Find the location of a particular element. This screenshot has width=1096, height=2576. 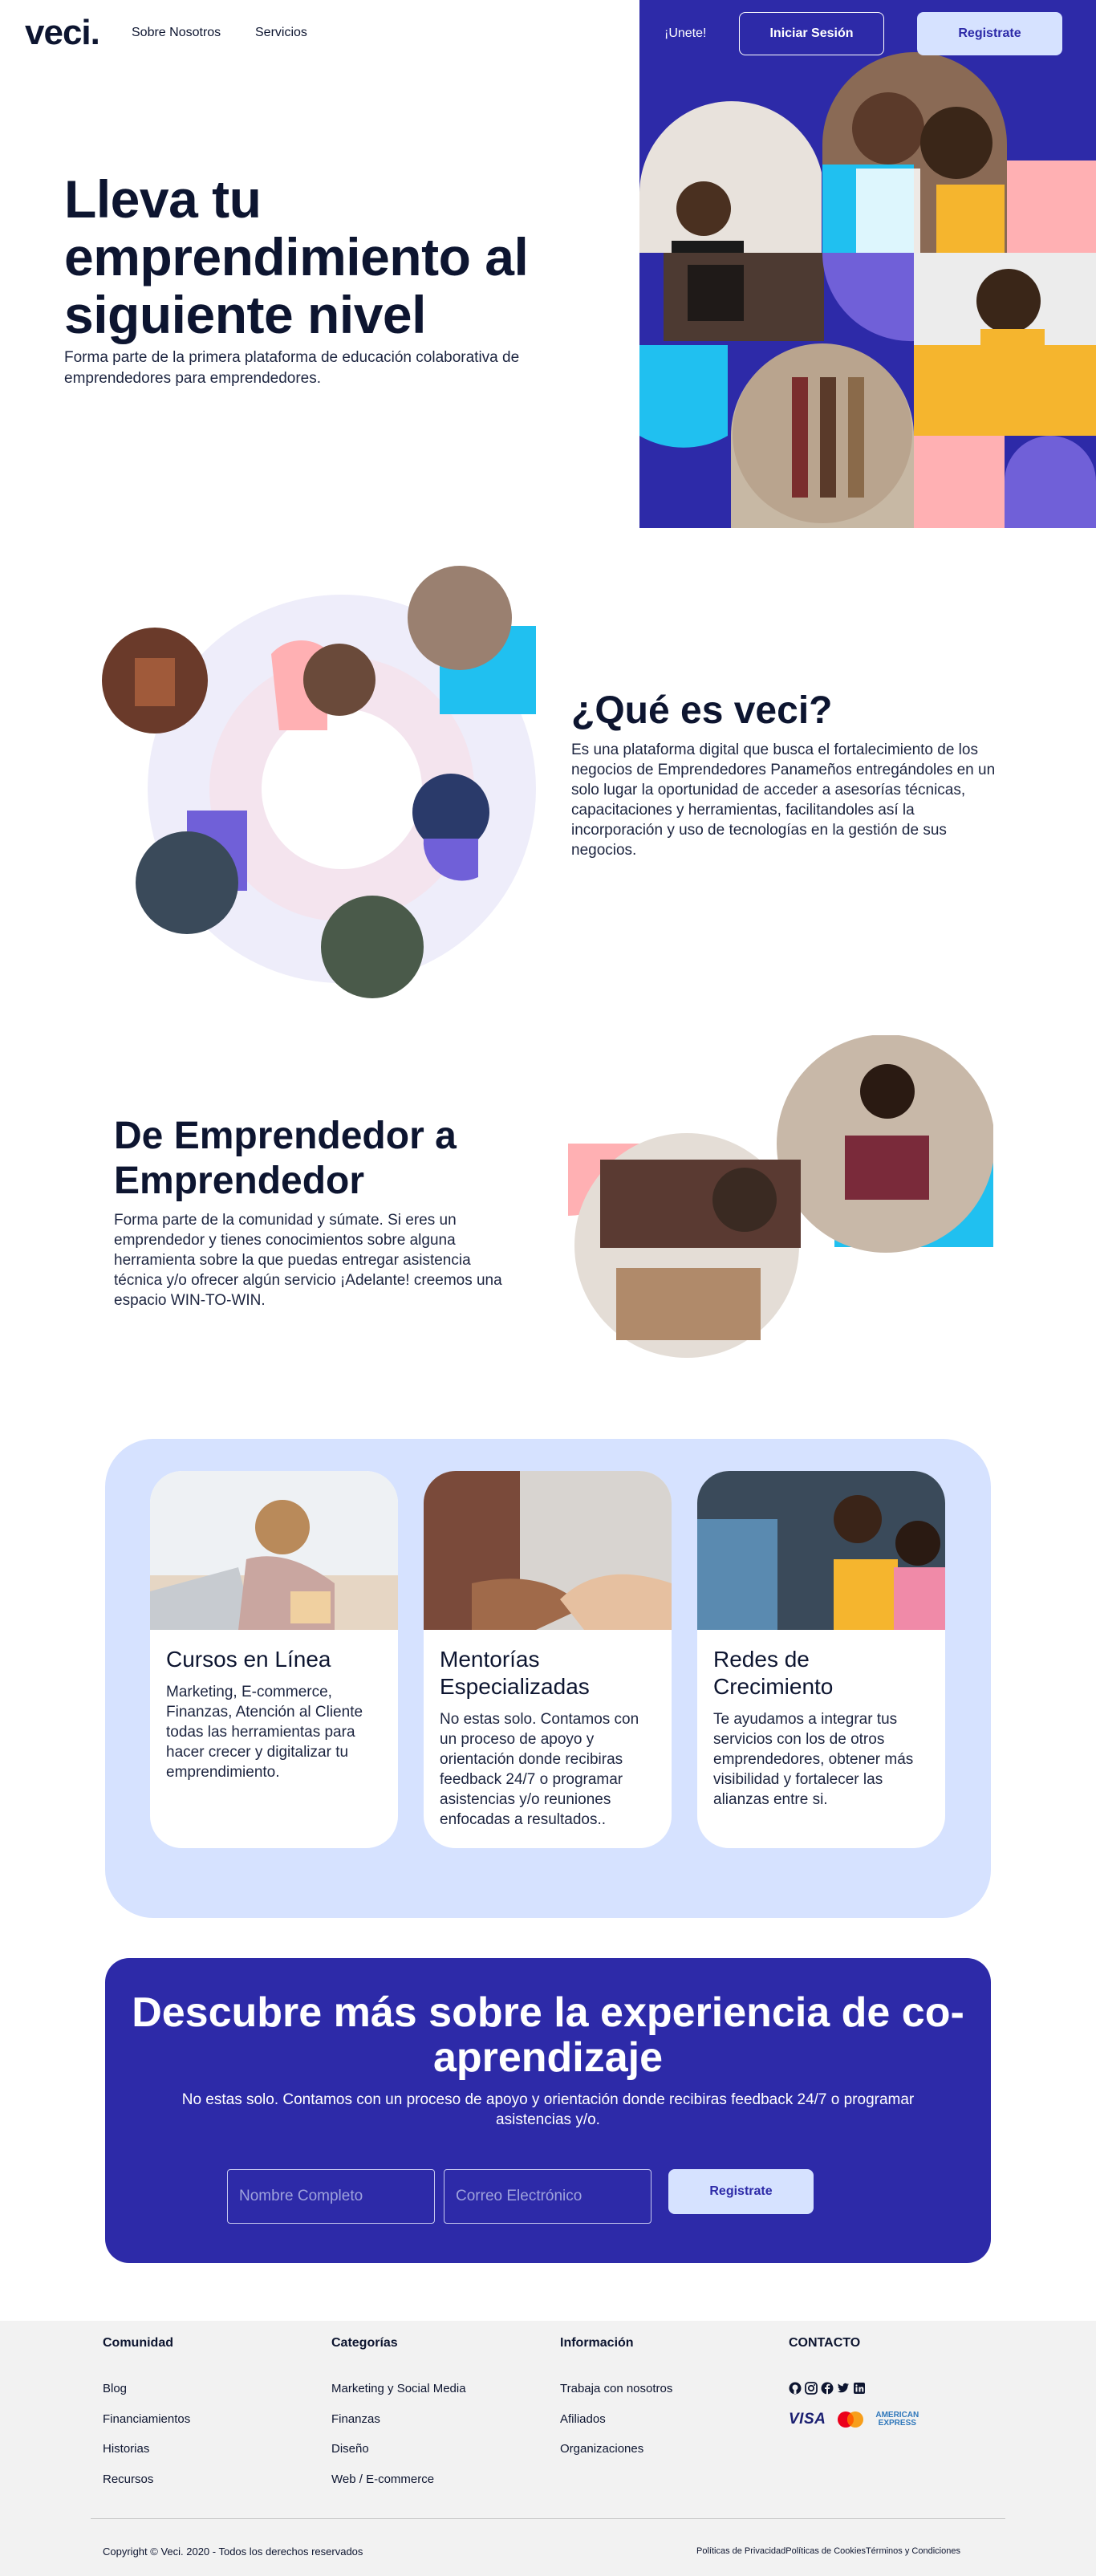

login-button: Iniciar Sesión is located at coordinates (812, 34).